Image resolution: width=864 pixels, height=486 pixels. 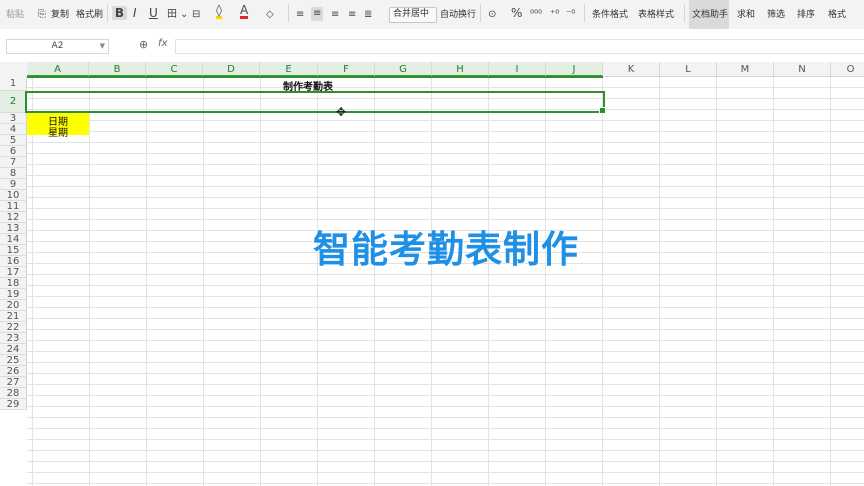 I want to click on currency-icon: ⊙, so click(x=492, y=15).